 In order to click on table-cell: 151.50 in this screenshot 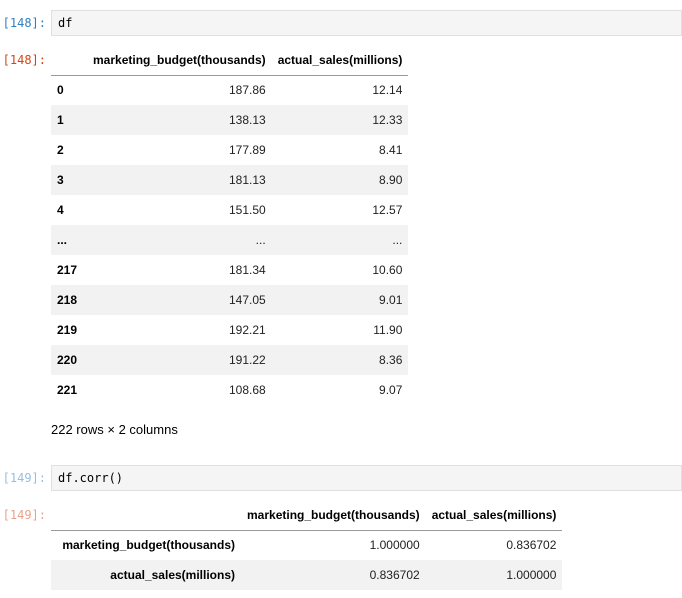, I will do `click(247, 210)`.